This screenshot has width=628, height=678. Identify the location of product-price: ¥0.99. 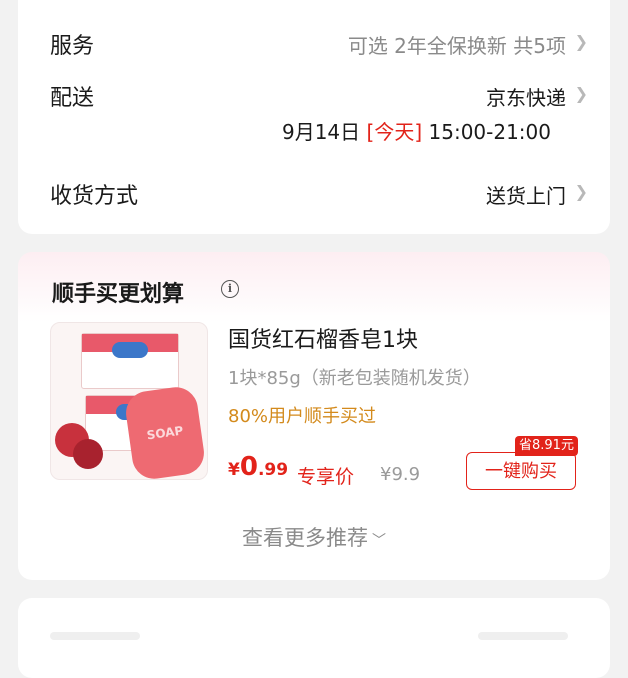
(258, 467).